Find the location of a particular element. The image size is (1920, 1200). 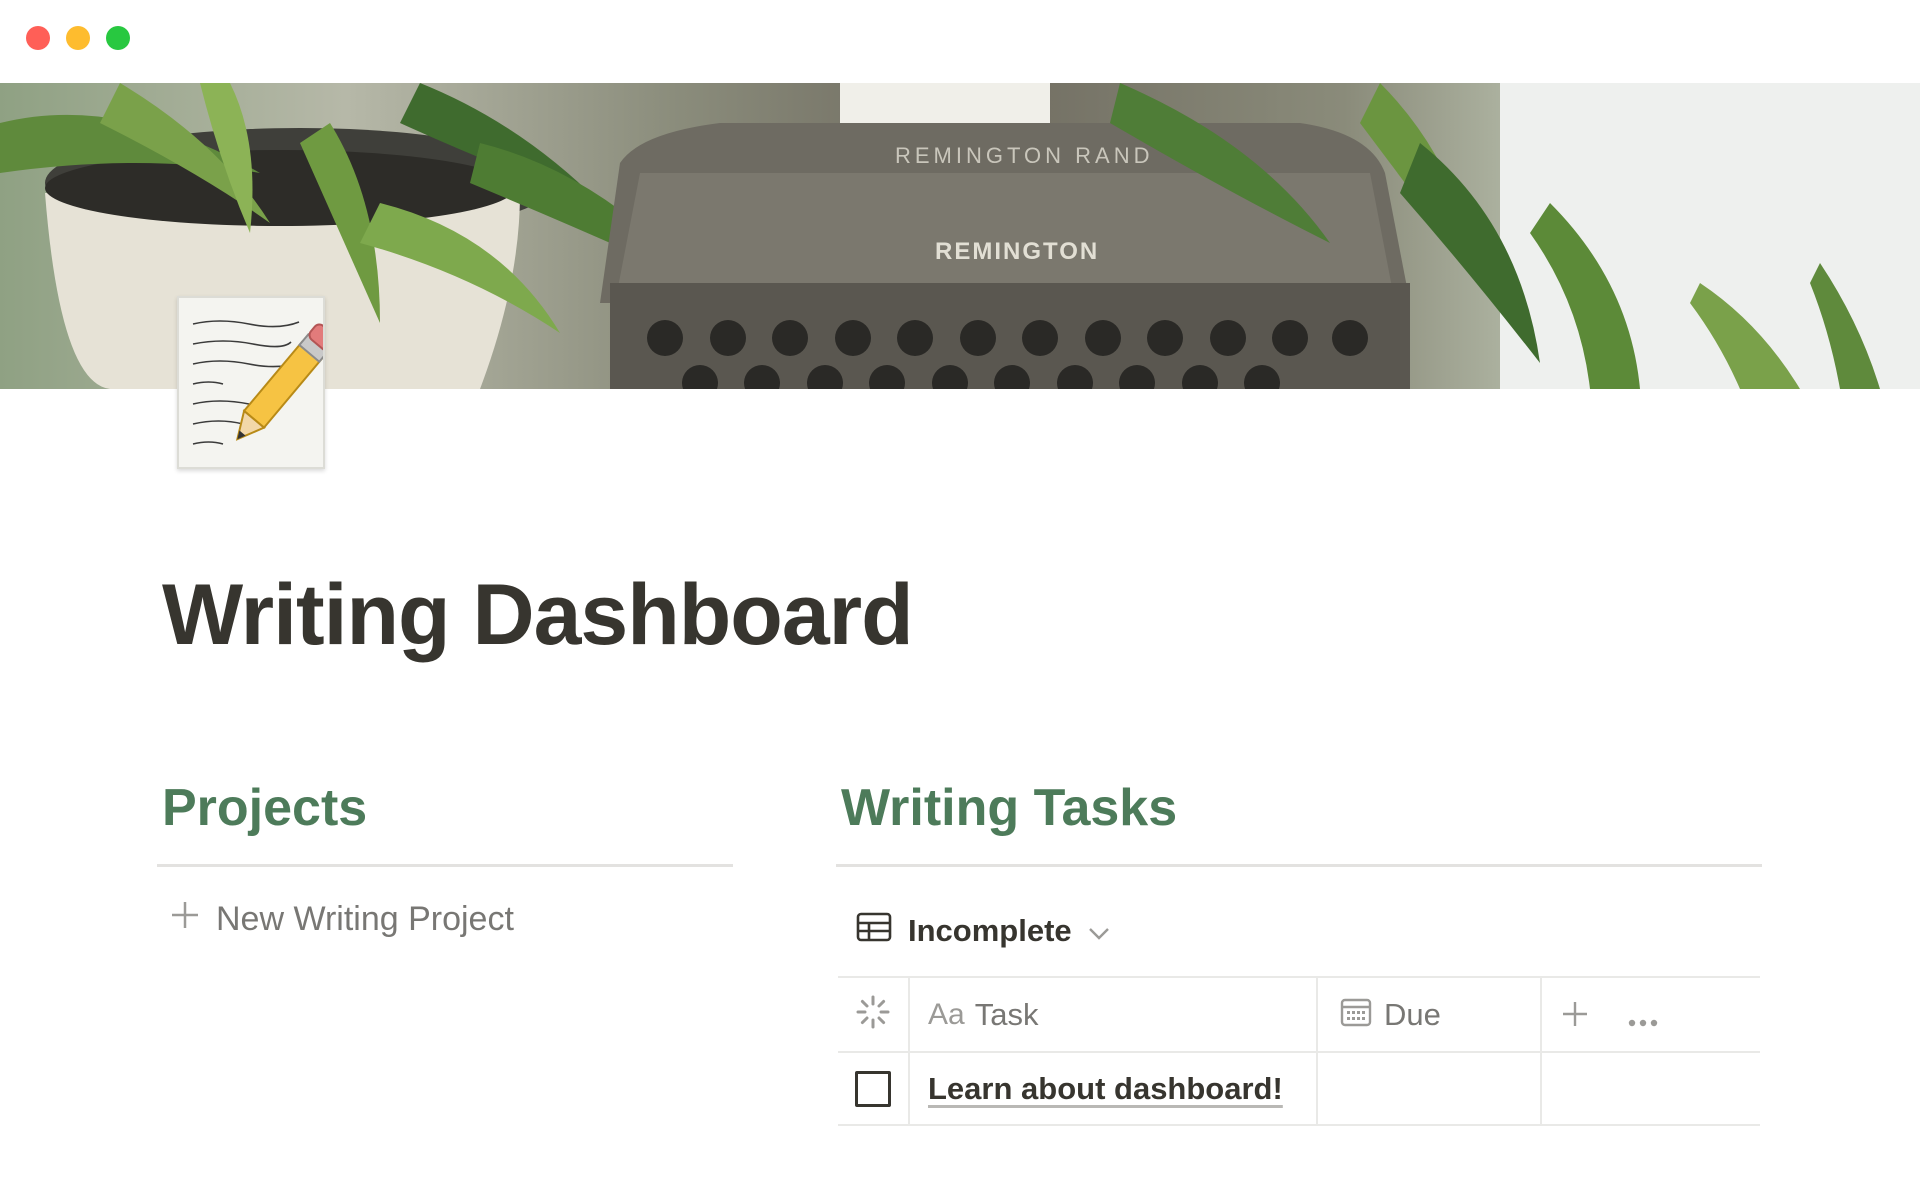

ellipsis-icon is located at coordinates (1643, 1022).